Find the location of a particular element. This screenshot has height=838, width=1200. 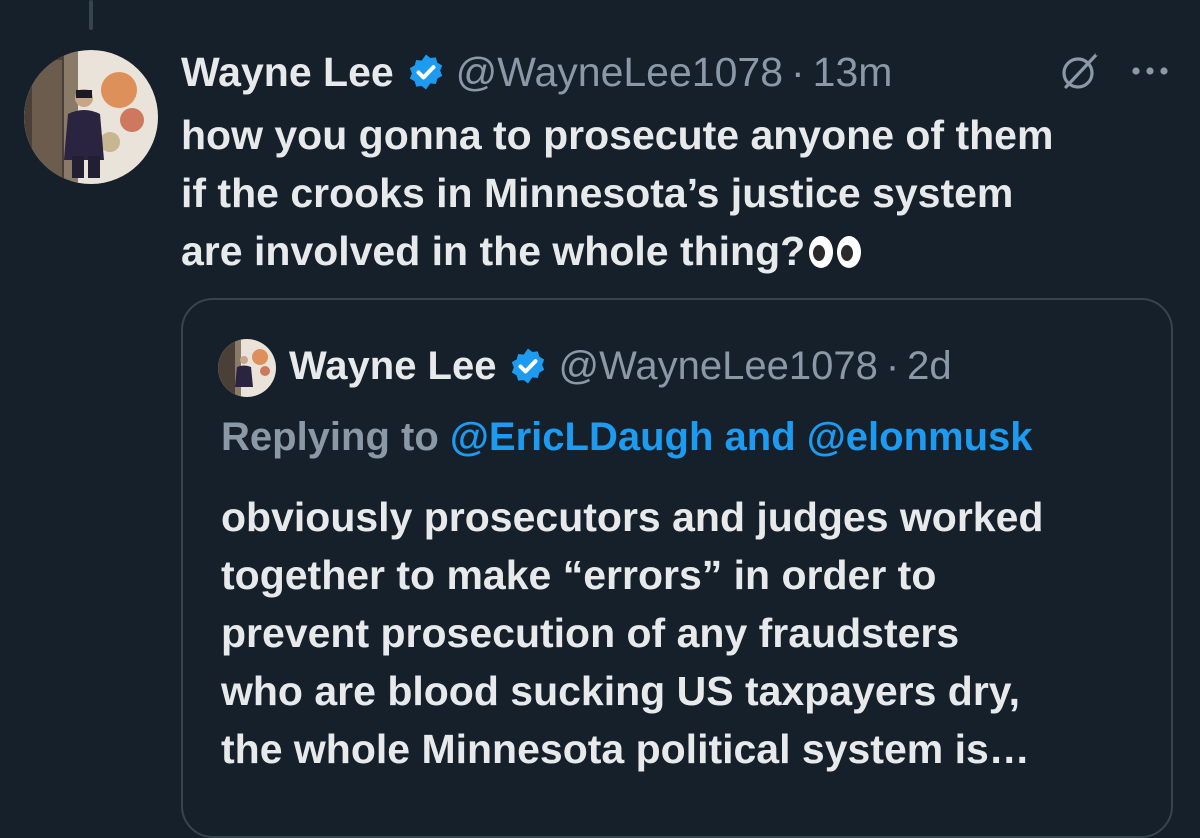

avatar is located at coordinates (91, 117).